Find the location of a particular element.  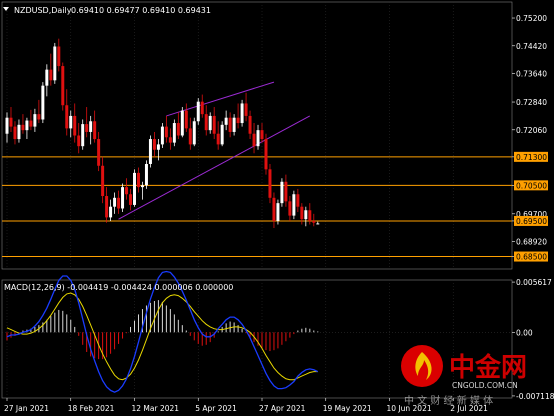

watermark-slogan: 中 文 财 经 新 媒 体 is located at coordinates (448, 400).